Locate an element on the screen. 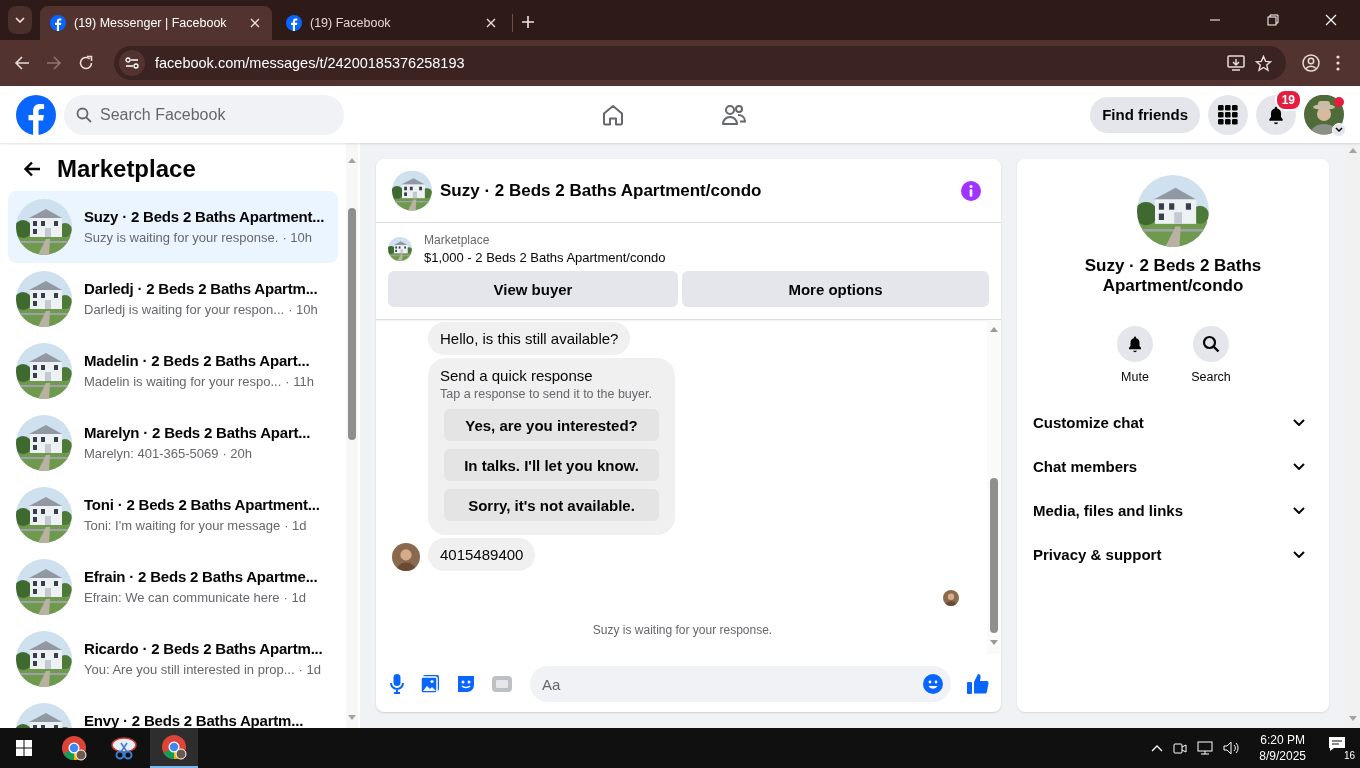 Image resolution: width=1360 pixels, height=768 pixels. camera-icon is located at coordinates (1180, 748).